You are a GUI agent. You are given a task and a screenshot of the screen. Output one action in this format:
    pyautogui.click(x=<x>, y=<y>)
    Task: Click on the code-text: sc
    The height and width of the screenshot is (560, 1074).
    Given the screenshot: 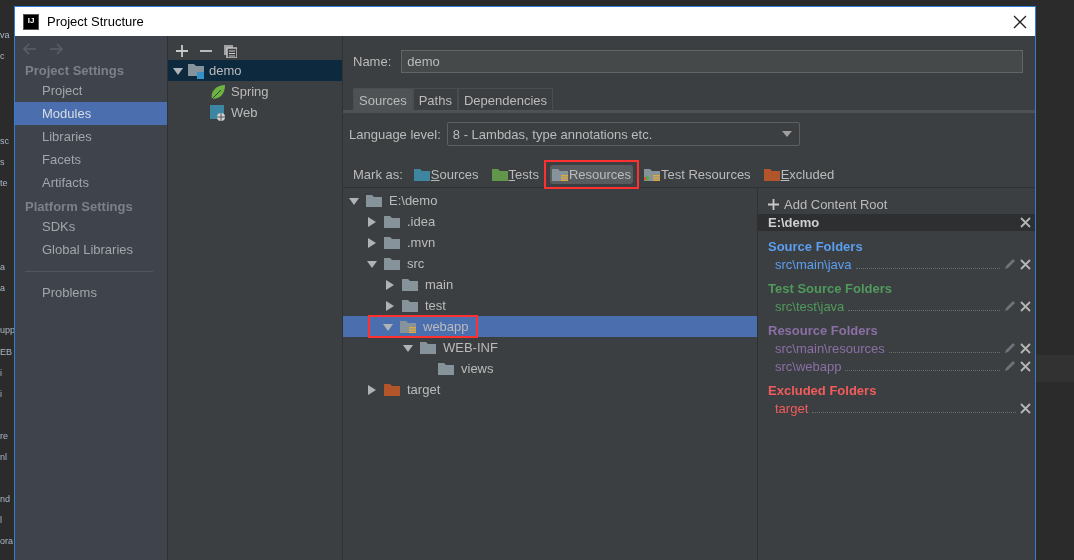 What is the action you would take?
    pyautogui.click(x=4, y=140)
    